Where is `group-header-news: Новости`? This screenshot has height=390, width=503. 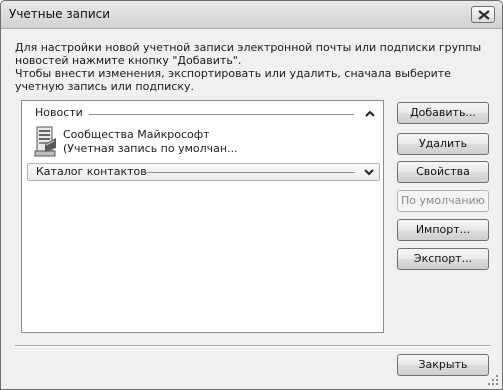 group-header-news: Новости is located at coordinates (203, 114).